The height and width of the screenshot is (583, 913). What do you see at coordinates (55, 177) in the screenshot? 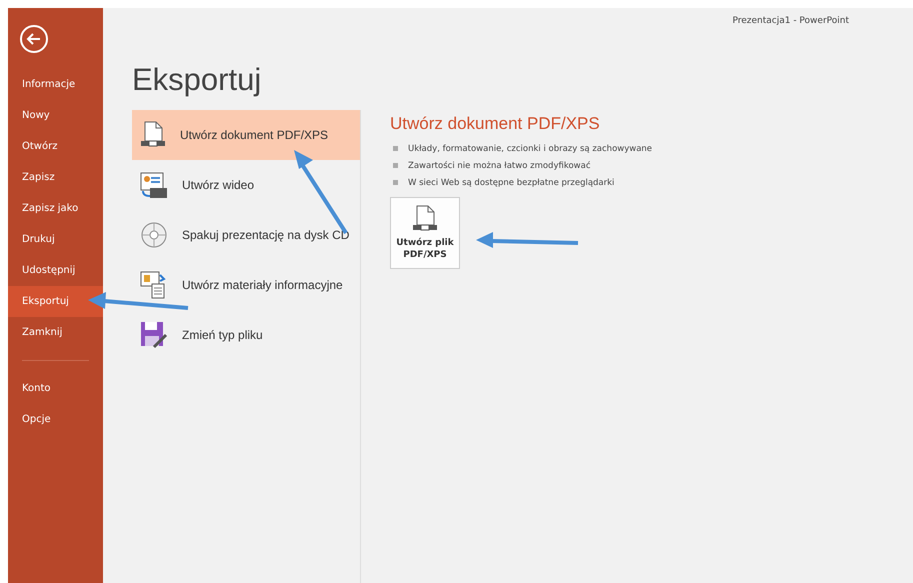
I see `sidebar-item: Zapisz` at bounding box center [55, 177].